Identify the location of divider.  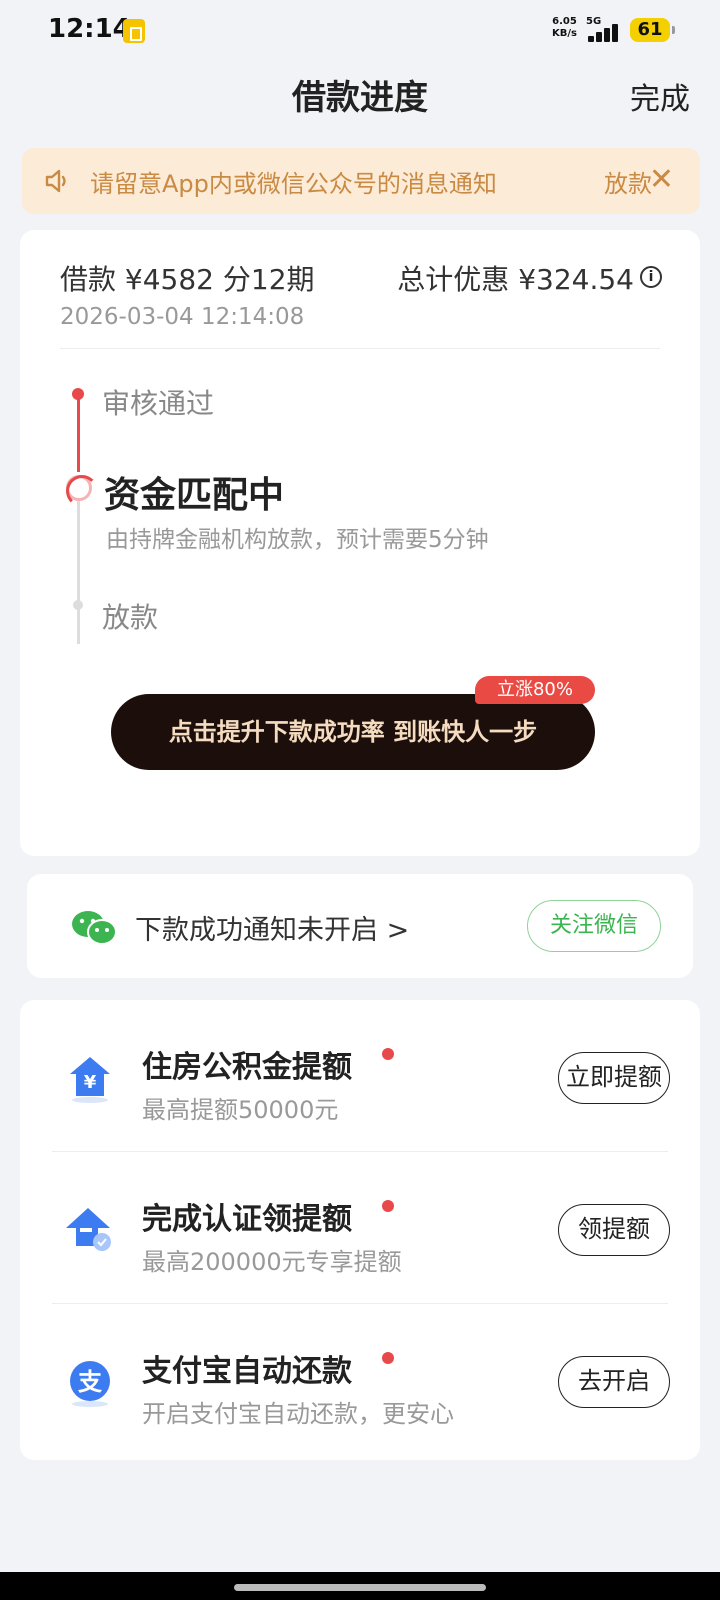
(360, 348).